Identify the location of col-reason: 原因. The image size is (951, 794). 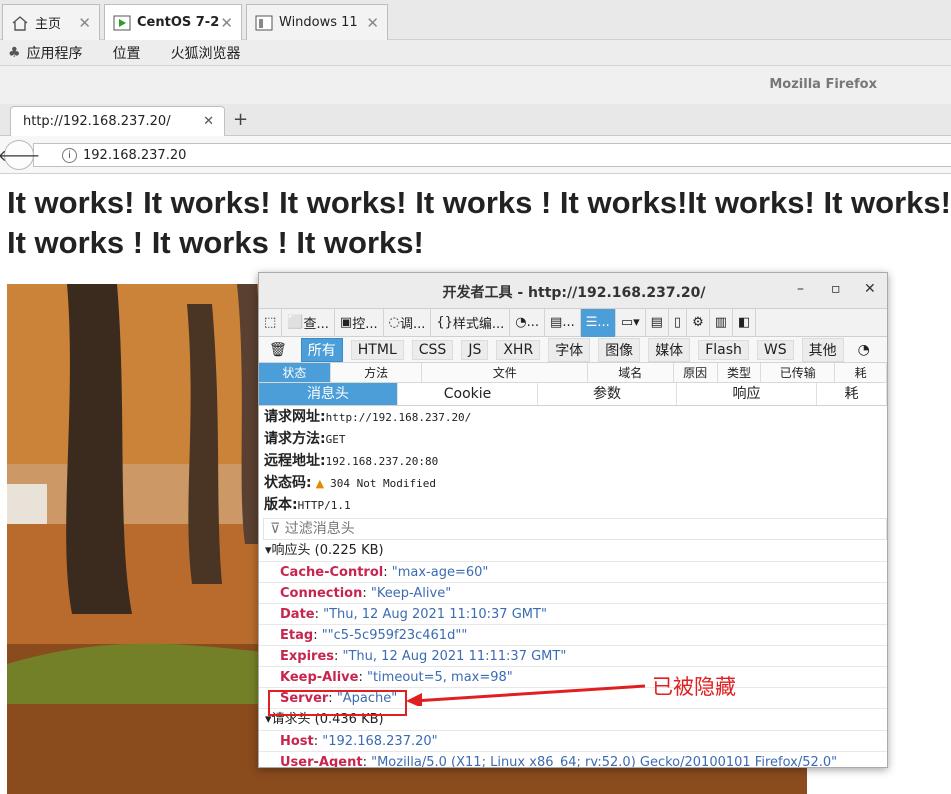
(696, 372).